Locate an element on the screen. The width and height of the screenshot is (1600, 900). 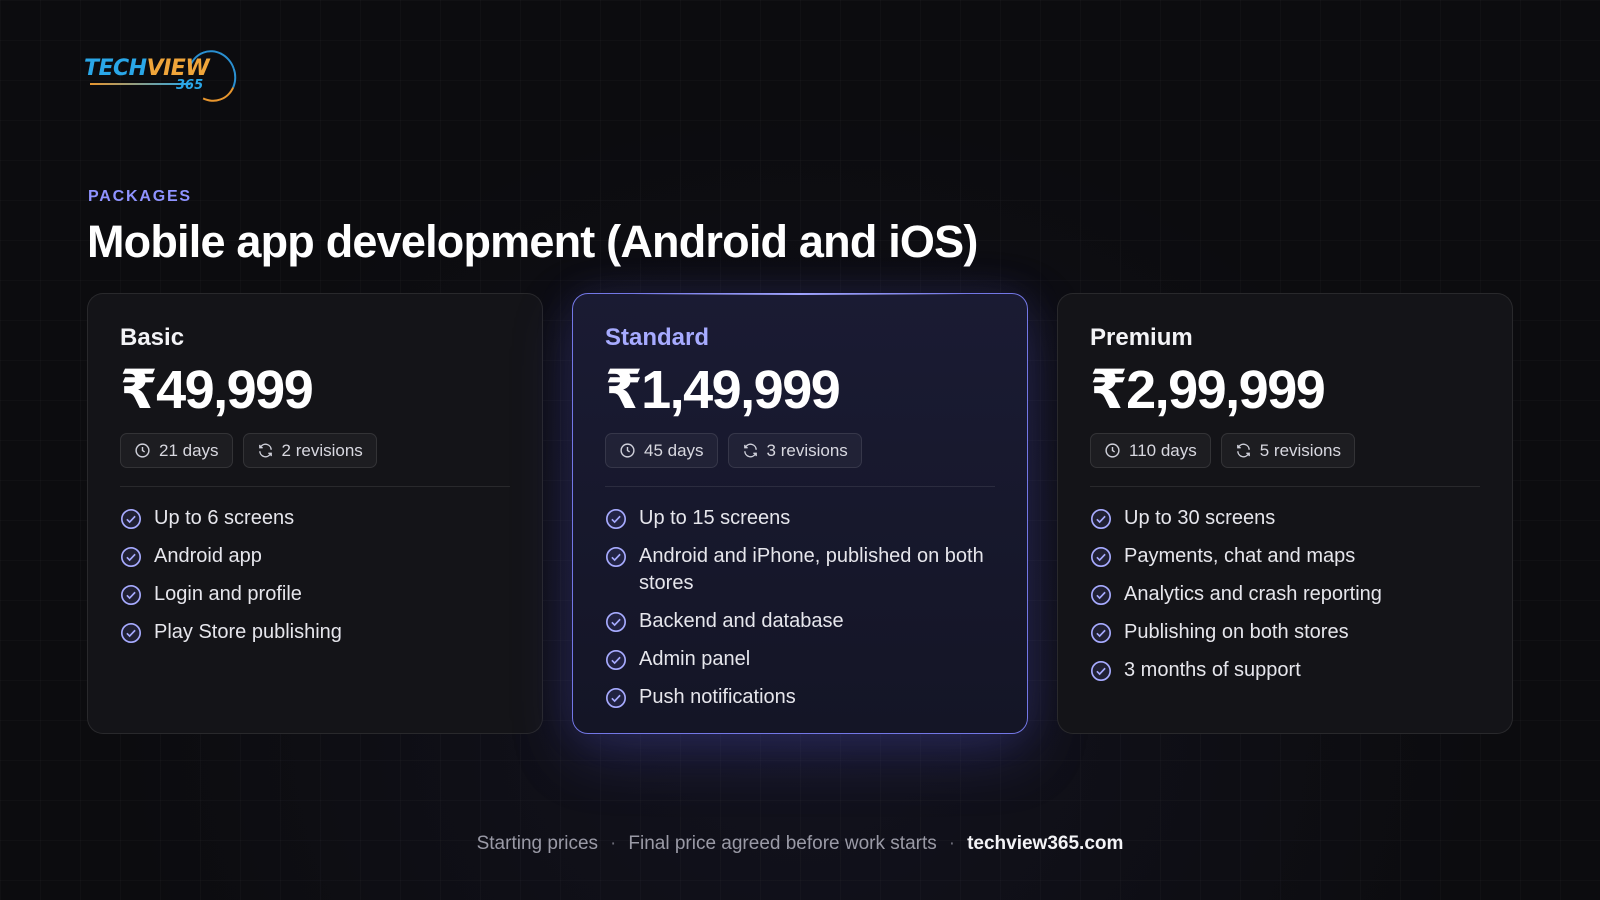
duration-label: 45 days is located at coordinates (674, 450).